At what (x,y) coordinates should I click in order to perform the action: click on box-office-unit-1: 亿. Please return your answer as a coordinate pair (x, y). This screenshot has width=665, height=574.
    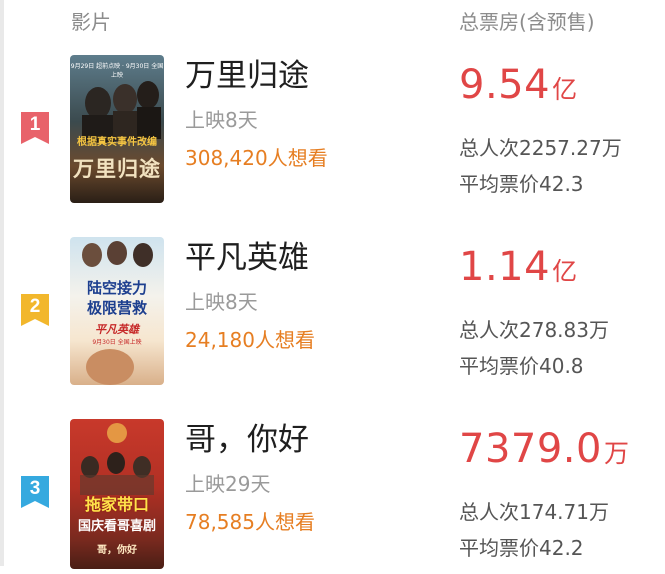
    Looking at the image, I should click on (565, 89).